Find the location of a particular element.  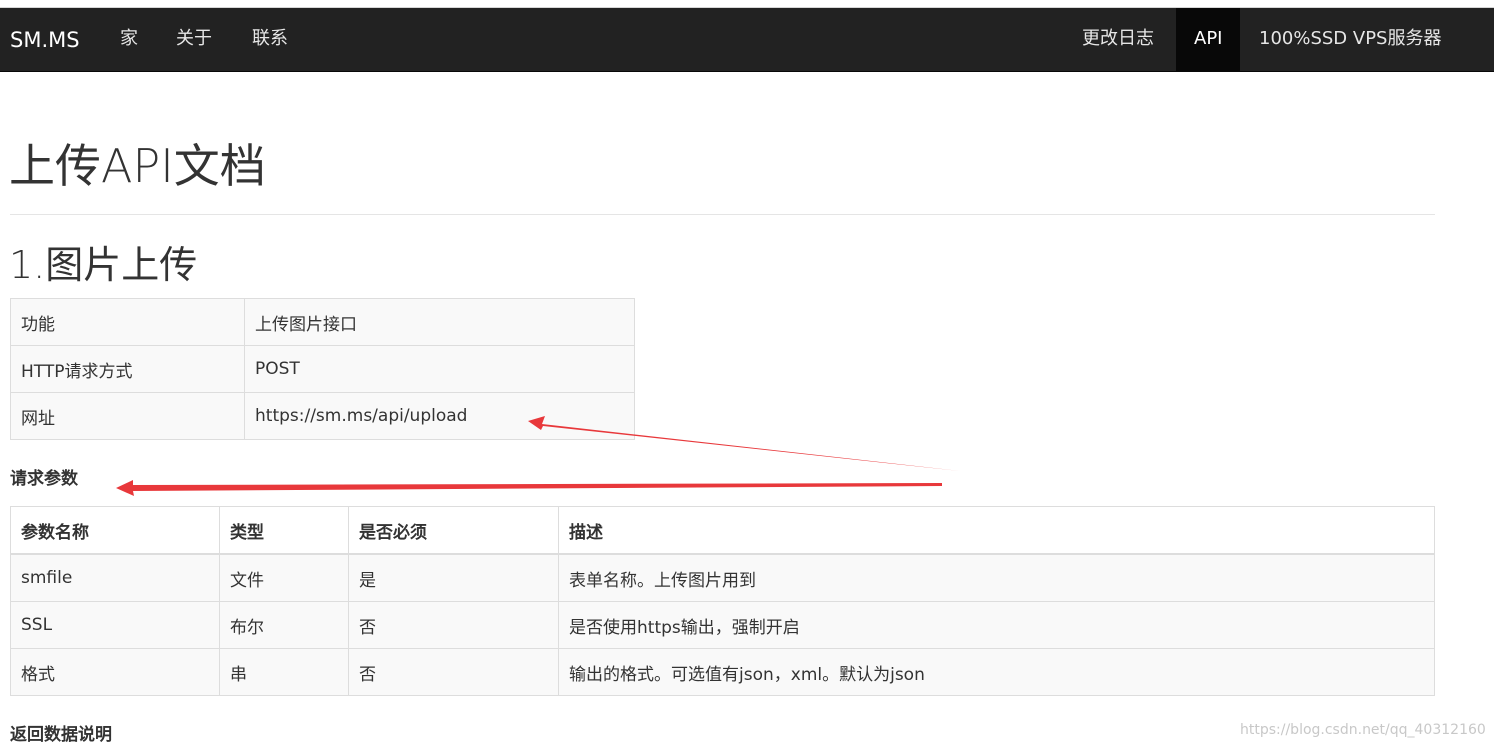

annotation-arrow-url is located at coordinates (744, 443).